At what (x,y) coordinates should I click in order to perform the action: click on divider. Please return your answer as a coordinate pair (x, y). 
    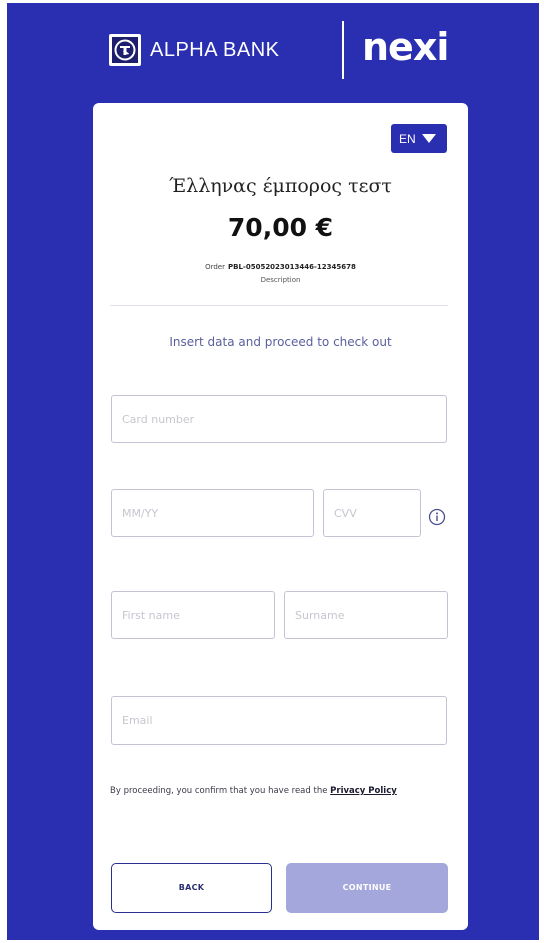
    Looking at the image, I should click on (279, 305).